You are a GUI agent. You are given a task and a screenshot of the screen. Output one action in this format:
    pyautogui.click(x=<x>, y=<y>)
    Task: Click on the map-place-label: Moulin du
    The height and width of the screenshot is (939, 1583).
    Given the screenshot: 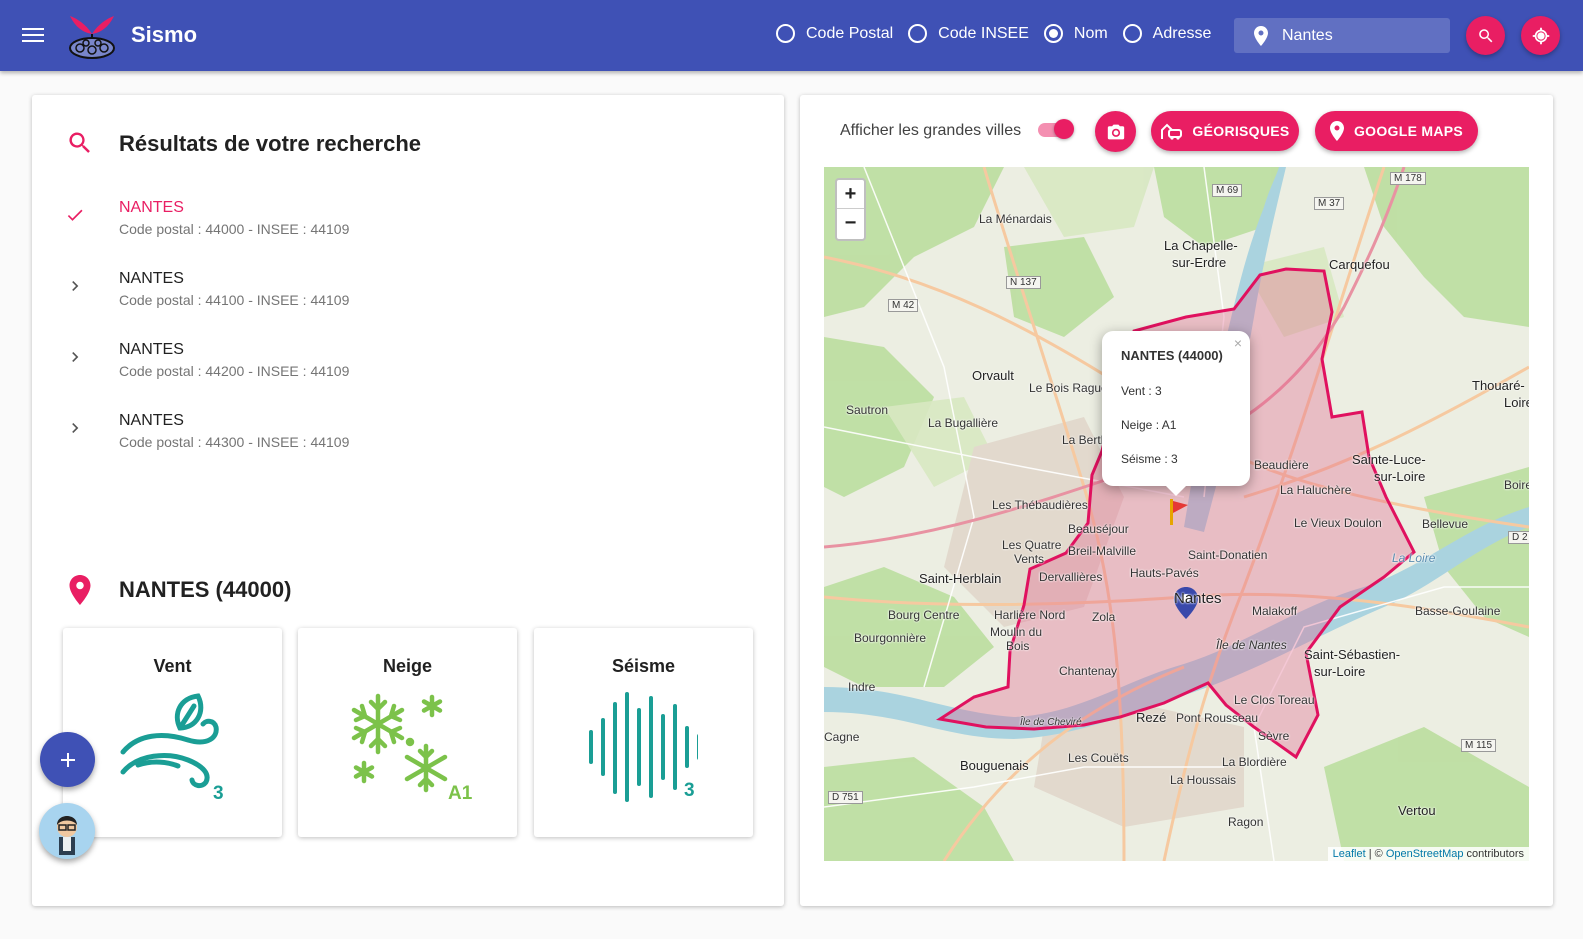 What is the action you would take?
    pyautogui.click(x=1016, y=632)
    